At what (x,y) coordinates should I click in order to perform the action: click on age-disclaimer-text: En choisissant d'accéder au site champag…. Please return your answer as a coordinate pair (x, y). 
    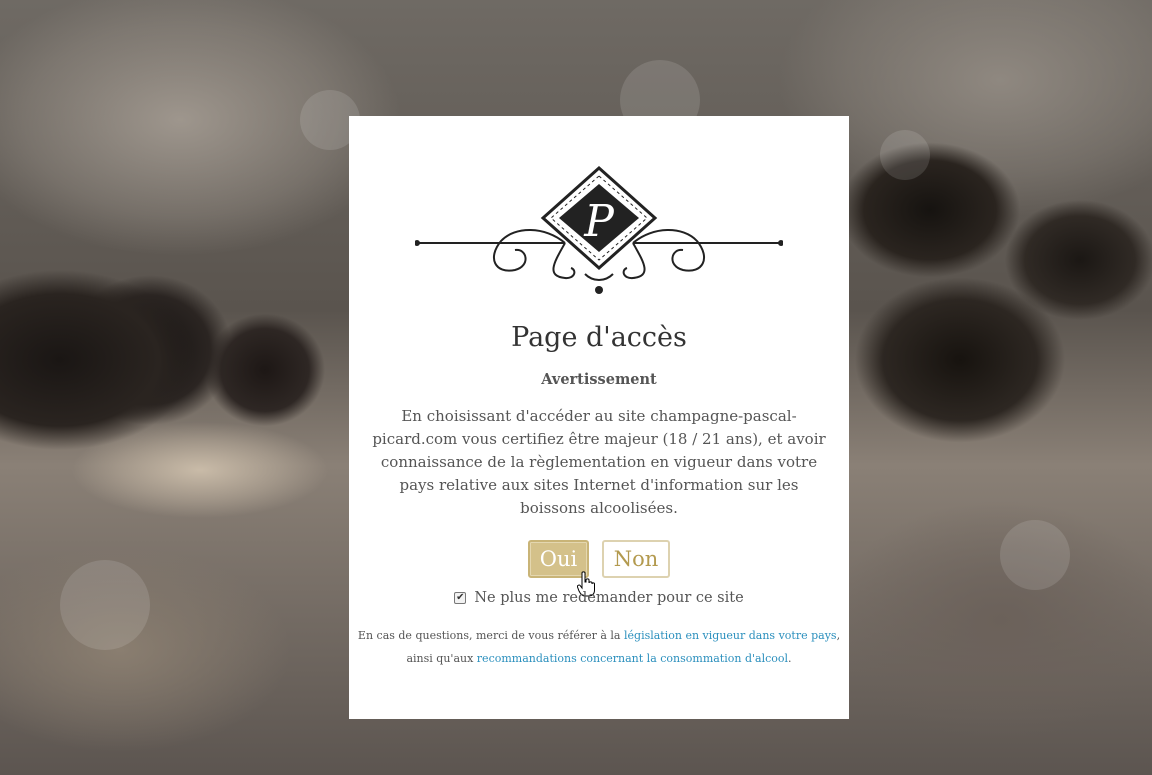
    Looking at the image, I should click on (599, 462).